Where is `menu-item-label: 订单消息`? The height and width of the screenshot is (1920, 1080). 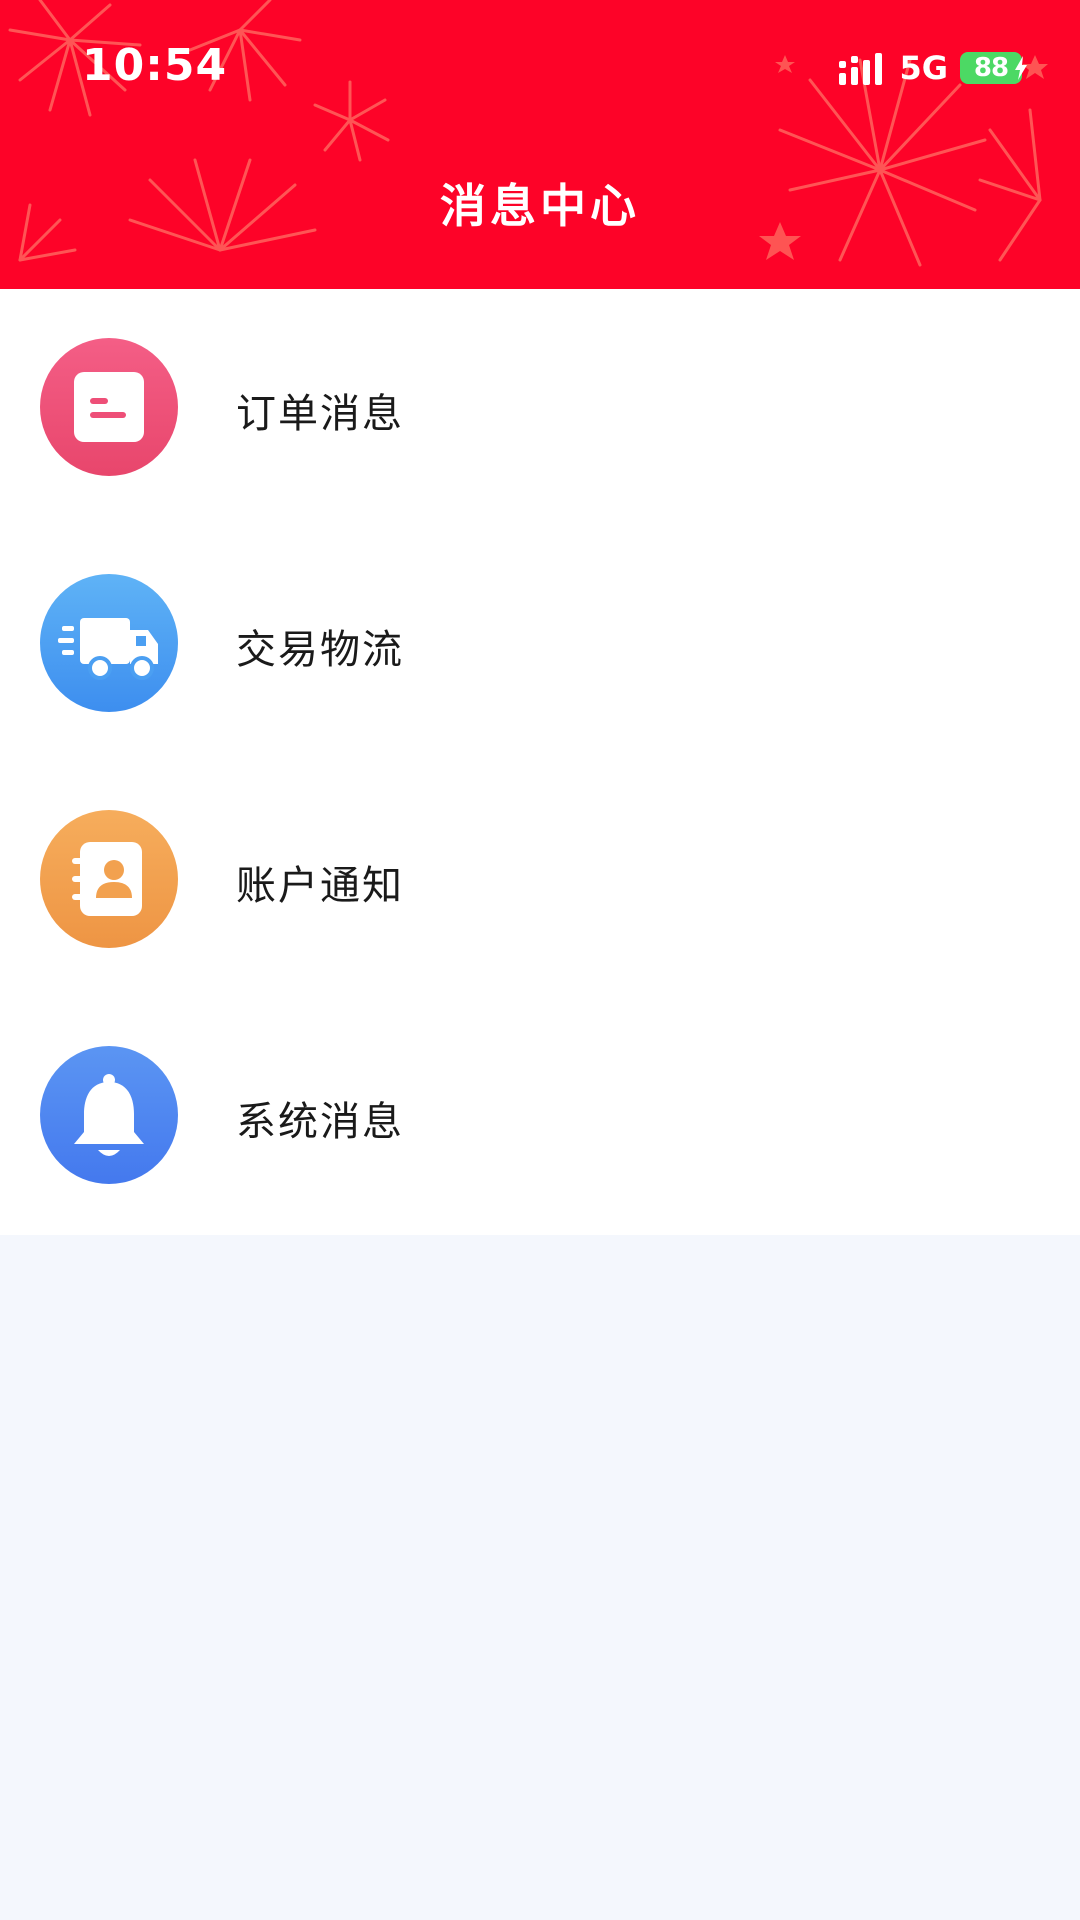 menu-item-label: 订单消息 is located at coordinates (320, 414).